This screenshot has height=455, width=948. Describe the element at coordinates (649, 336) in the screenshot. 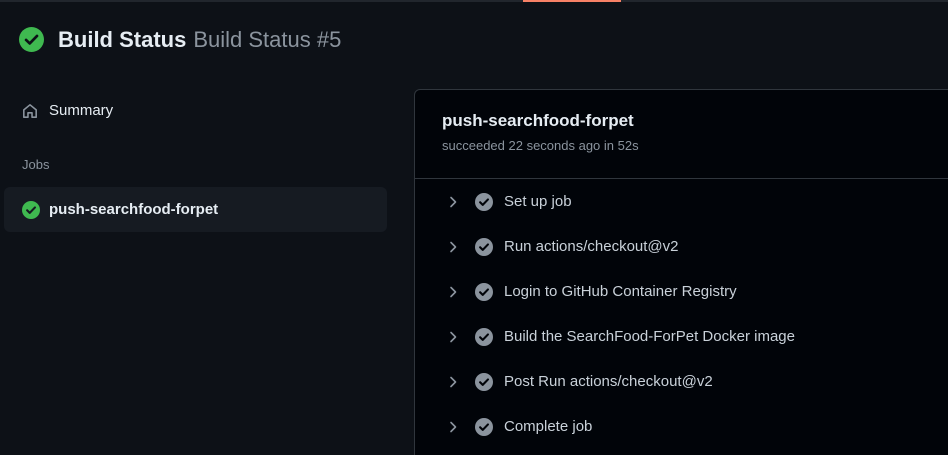

I see `job-step-label: Build the SearchFood-ForPet Docker image` at that location.